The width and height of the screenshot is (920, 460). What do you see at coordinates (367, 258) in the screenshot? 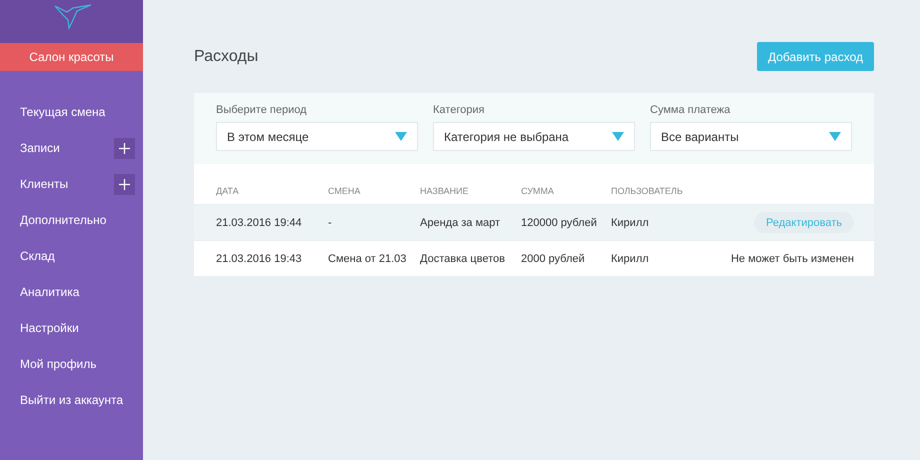
I see `table-cell: Смена от 21.03` at bounding box center [367, 258].